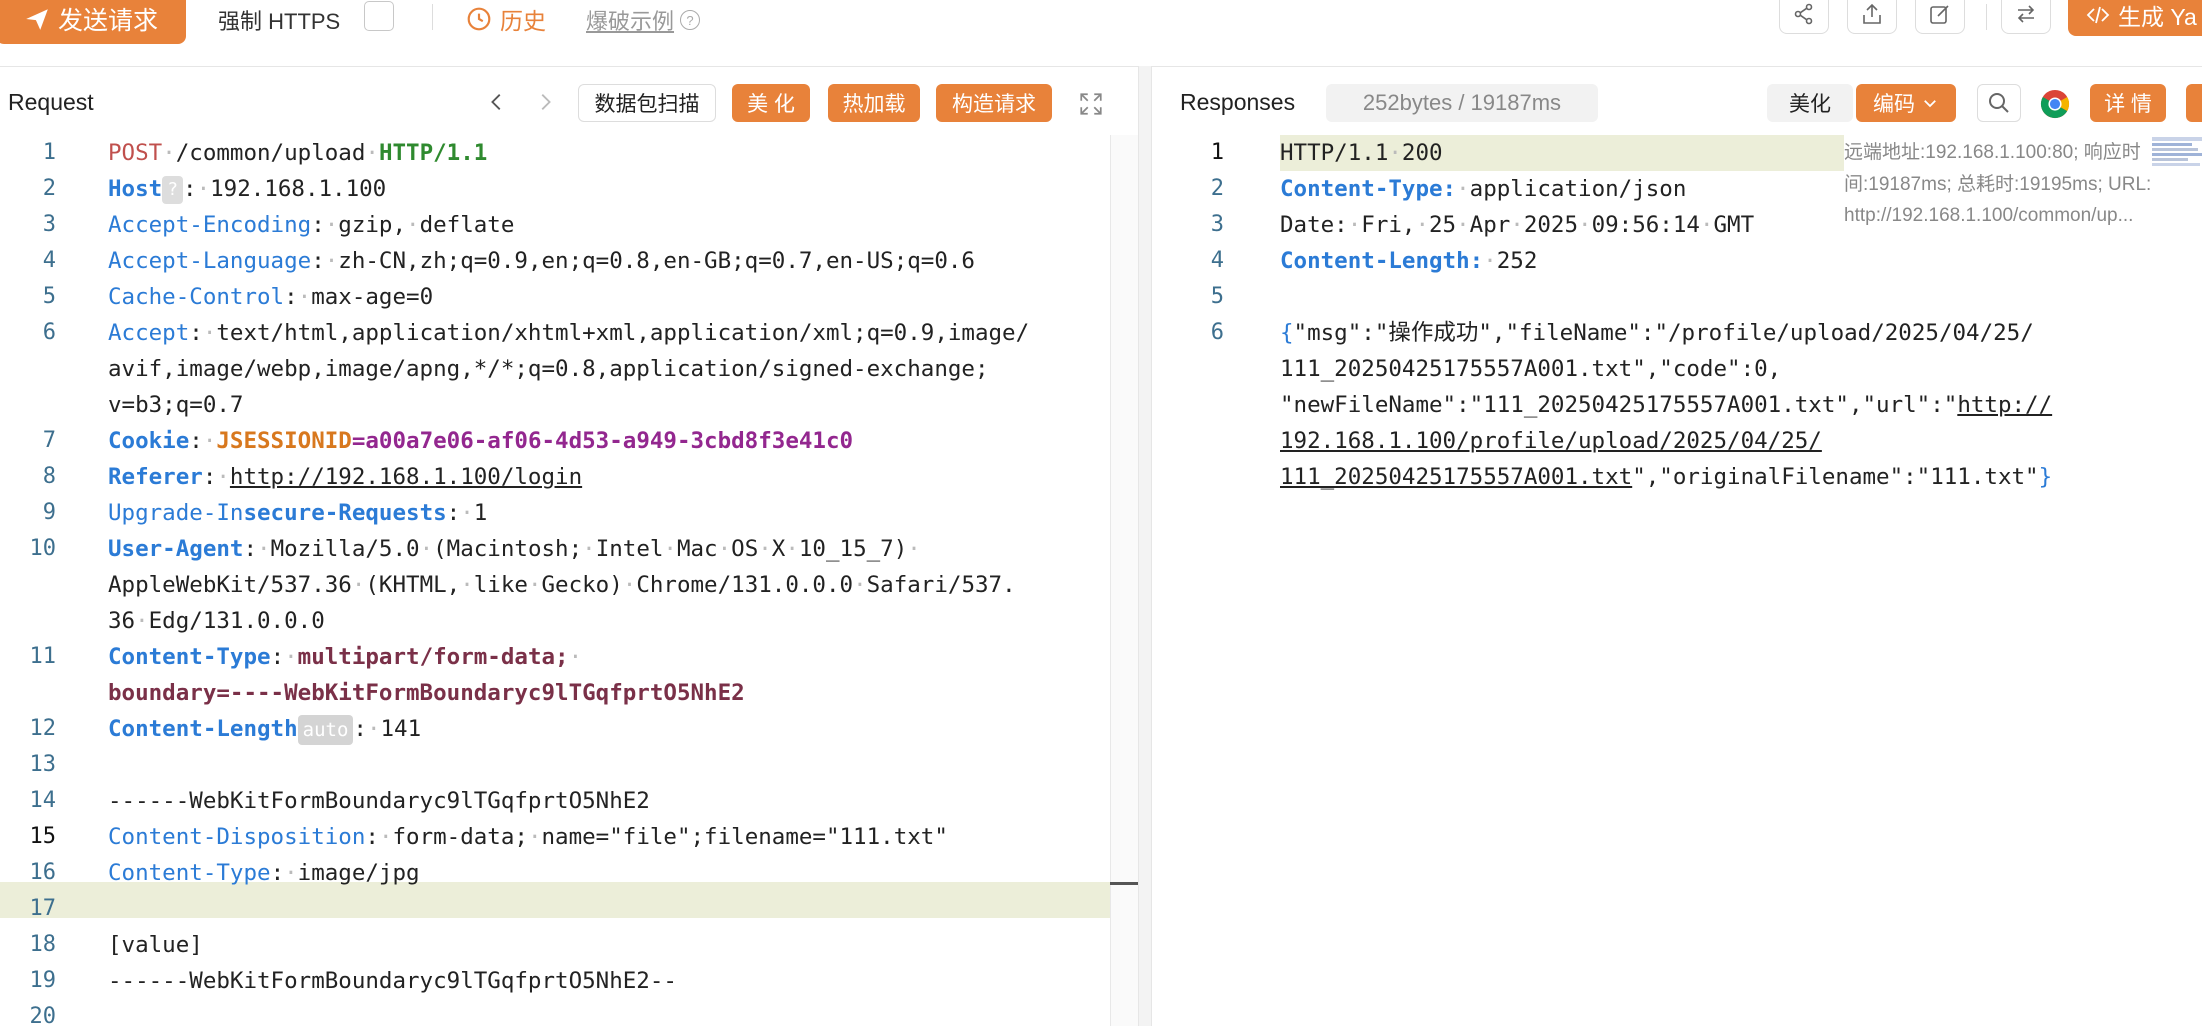 This screenshot has width=2202, height=1026. Describe the element at coordinates (994, 103) in the screenshot. I see `construct-request-button: 构造请求` at that location.